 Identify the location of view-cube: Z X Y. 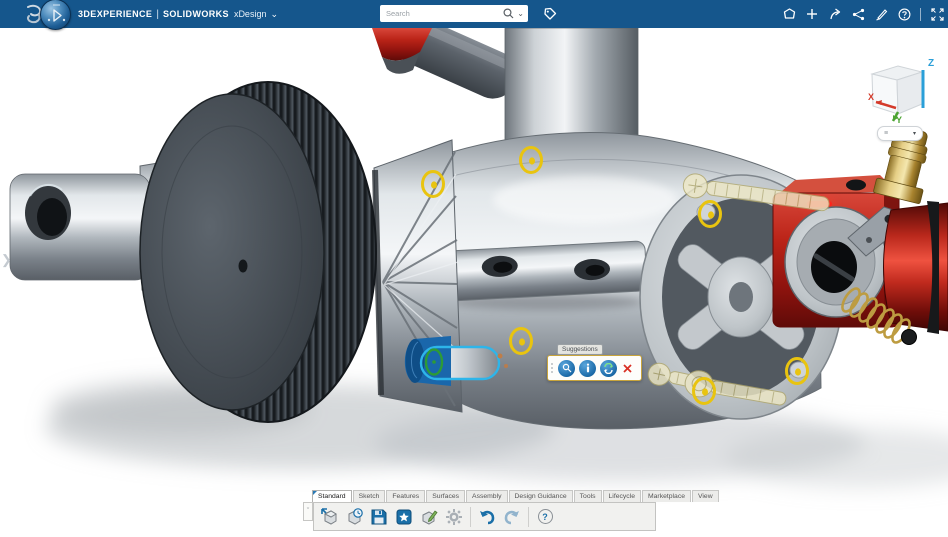
(902, 88).